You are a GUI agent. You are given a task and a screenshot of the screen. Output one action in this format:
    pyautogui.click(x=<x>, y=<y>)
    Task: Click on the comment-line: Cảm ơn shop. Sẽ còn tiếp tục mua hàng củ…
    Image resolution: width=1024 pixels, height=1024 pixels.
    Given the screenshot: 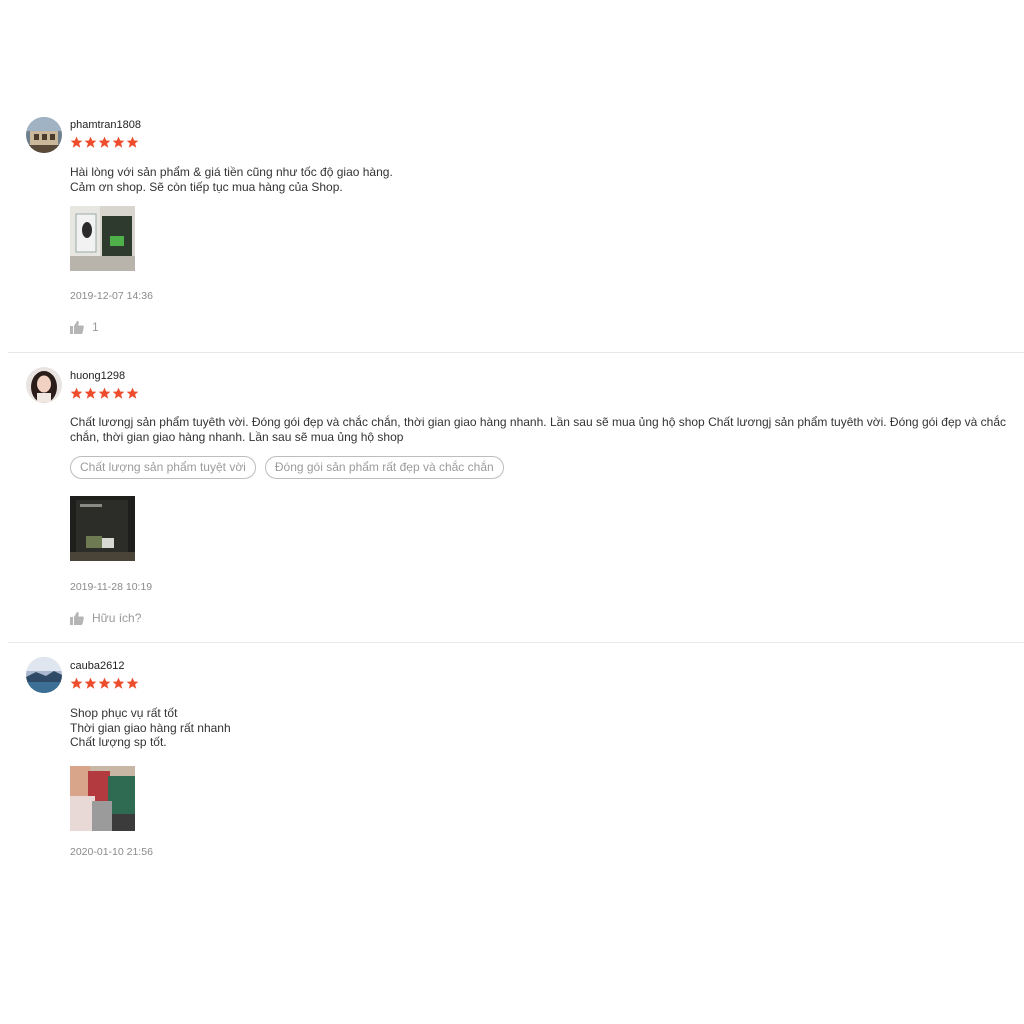 What is the action you would take?
    pyautogui.click(x=206, y=186)
    